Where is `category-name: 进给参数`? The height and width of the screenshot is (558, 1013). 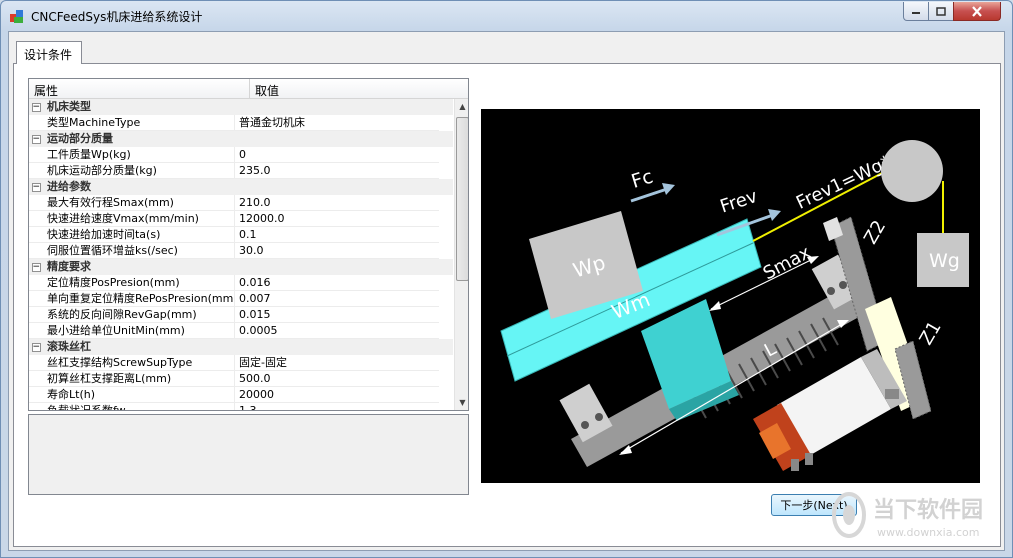
category-name: 进给参数 is located at coordinates (69, 186).